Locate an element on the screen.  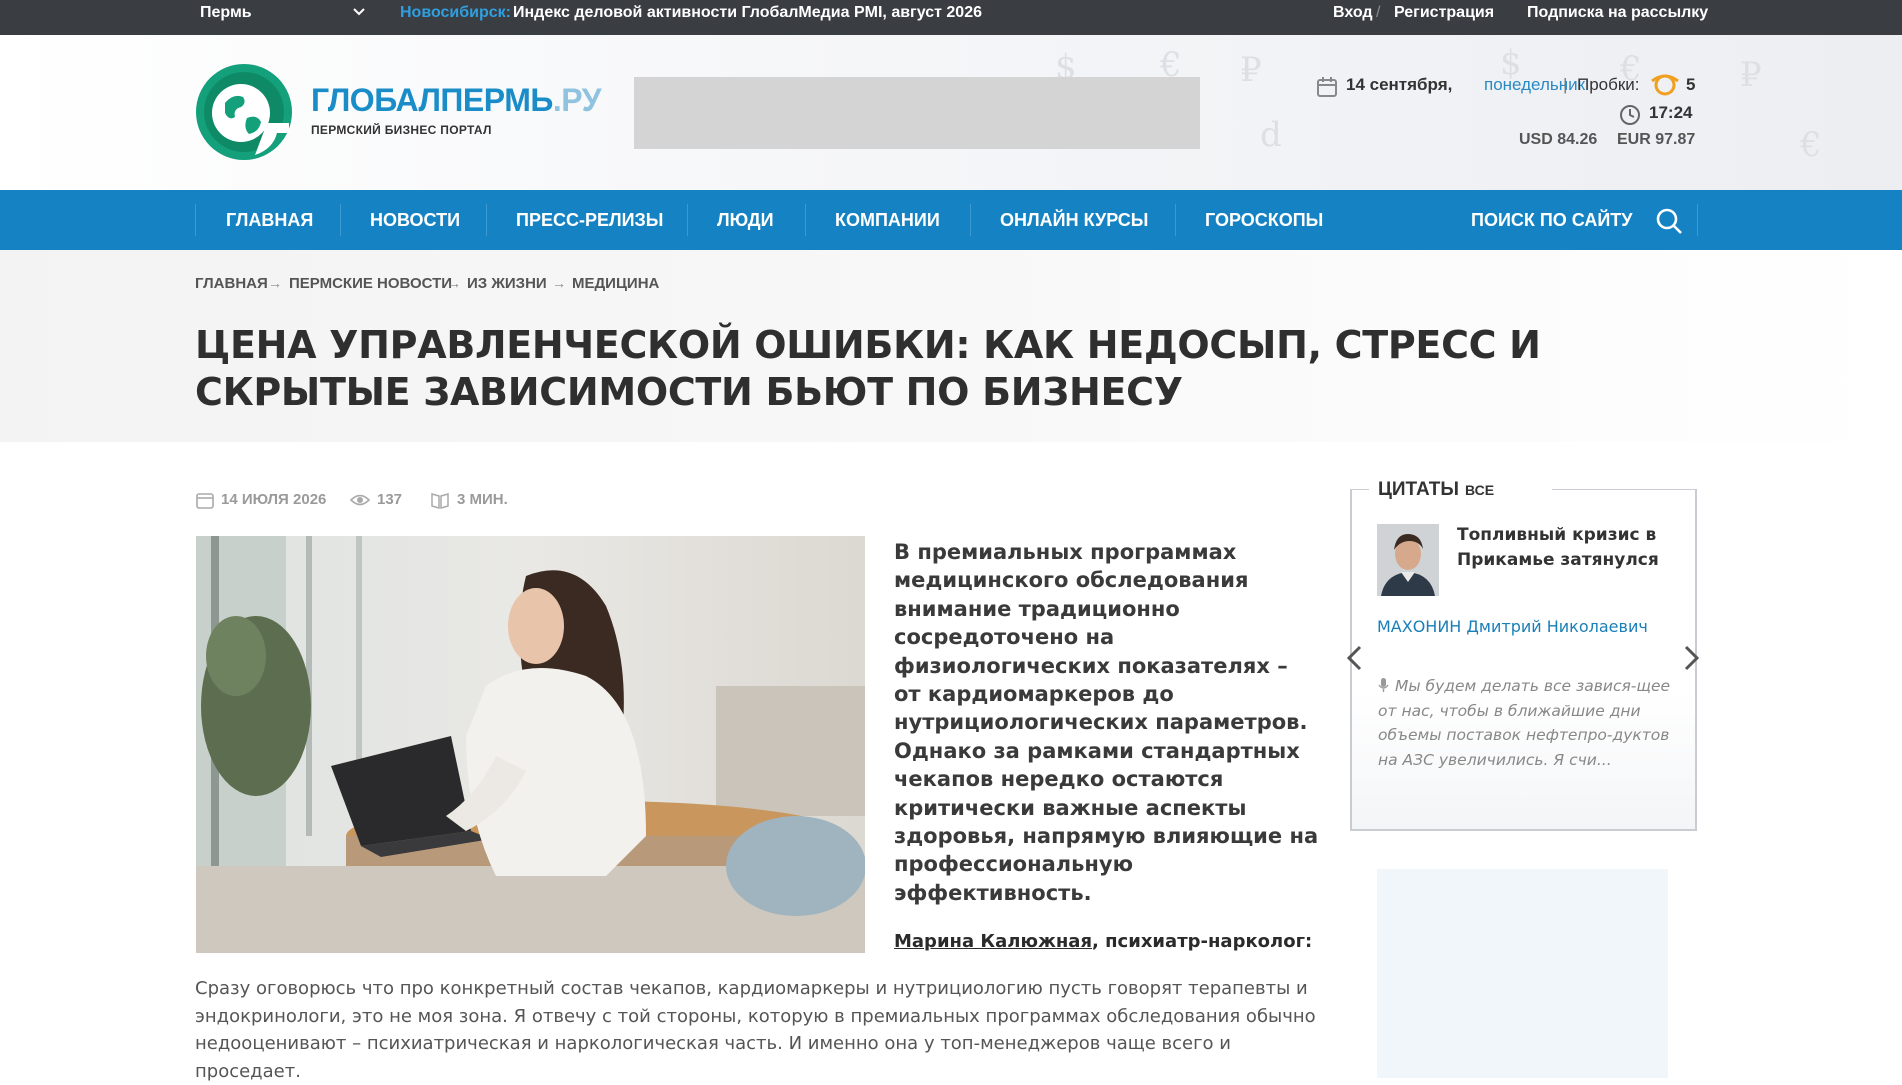
register-link: Регистрация is located at coordinates (1444, 17).